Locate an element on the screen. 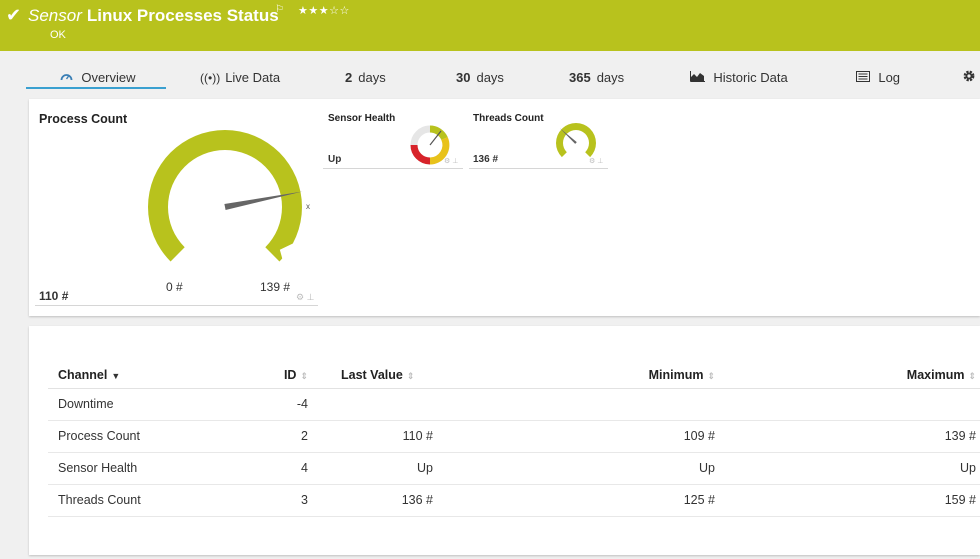 The height and width of the screenshot is (559, 980). settings-gear-button is located at coordinates (969, 77).